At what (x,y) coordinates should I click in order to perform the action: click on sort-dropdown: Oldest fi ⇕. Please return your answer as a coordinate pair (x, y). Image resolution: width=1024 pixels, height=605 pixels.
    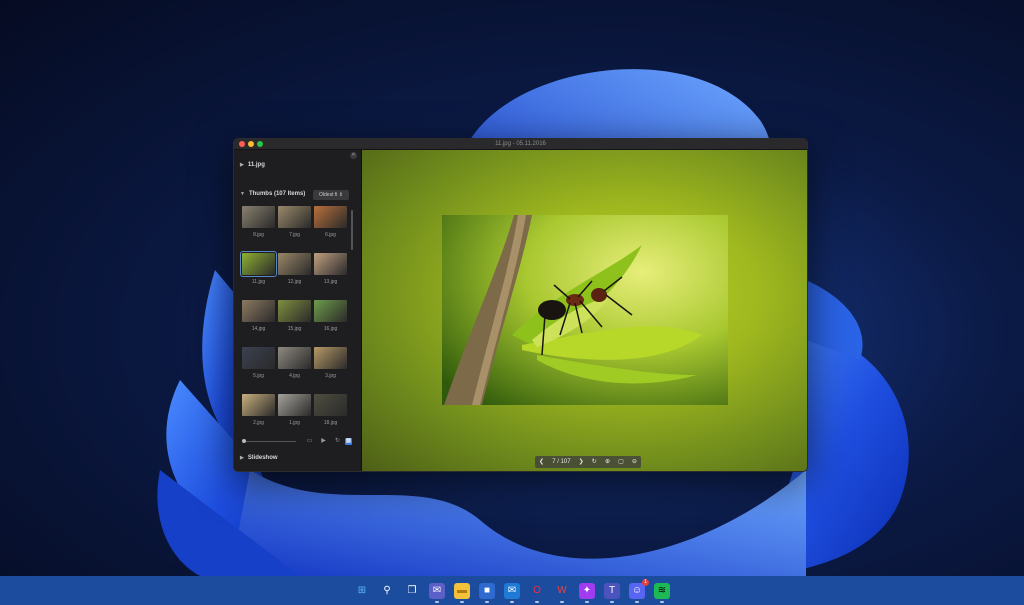
    Looking at the image, I should click on (331, 195).